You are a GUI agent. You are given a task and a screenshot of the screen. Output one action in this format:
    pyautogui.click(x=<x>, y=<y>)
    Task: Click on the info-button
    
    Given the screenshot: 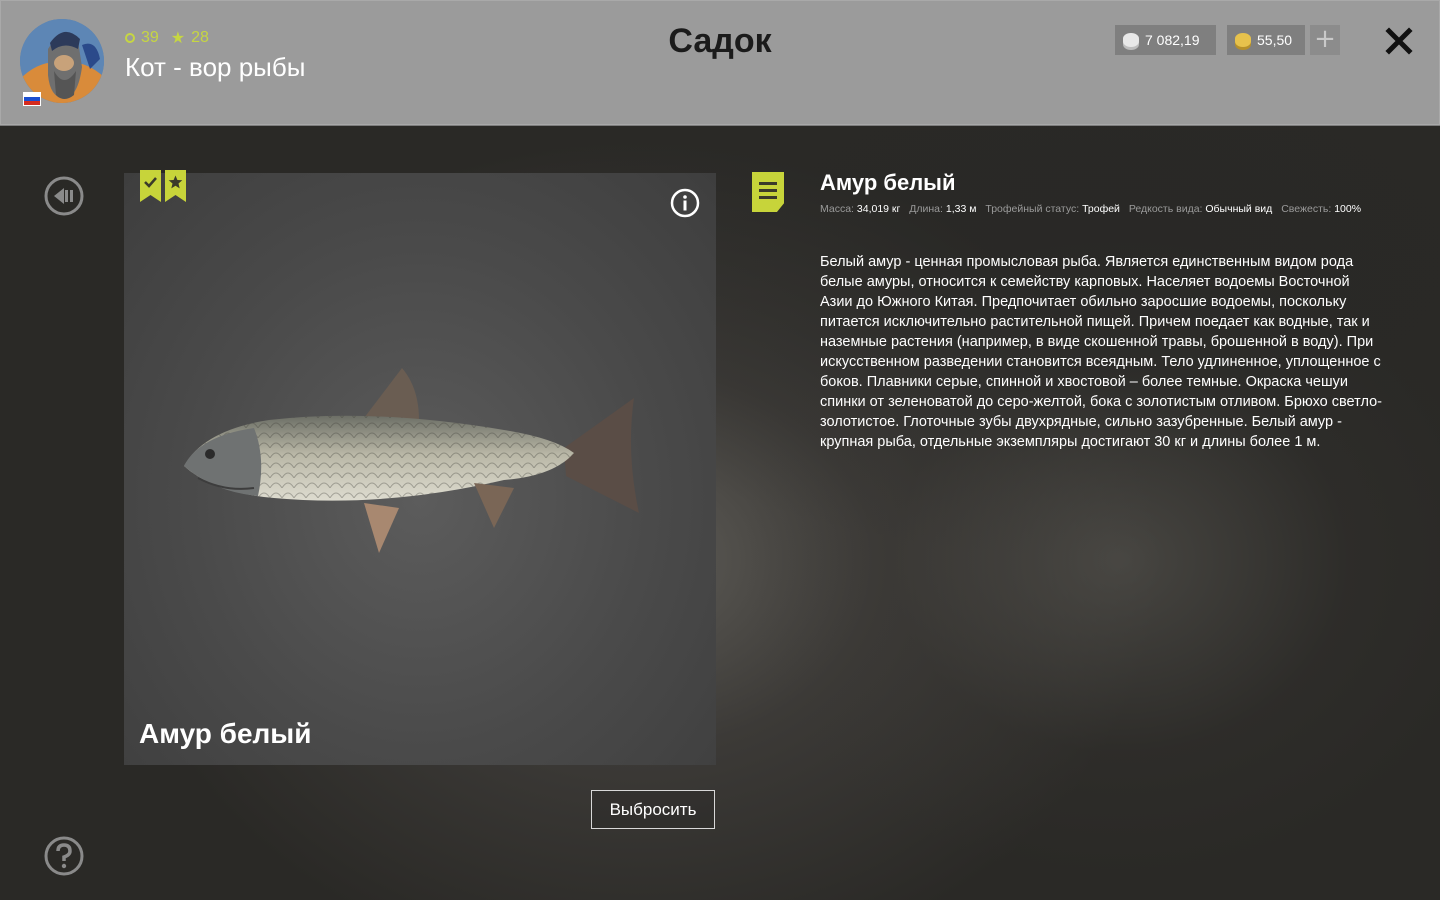 What is the action you would take?
    pyautogui.click(x=685, y=203)
    